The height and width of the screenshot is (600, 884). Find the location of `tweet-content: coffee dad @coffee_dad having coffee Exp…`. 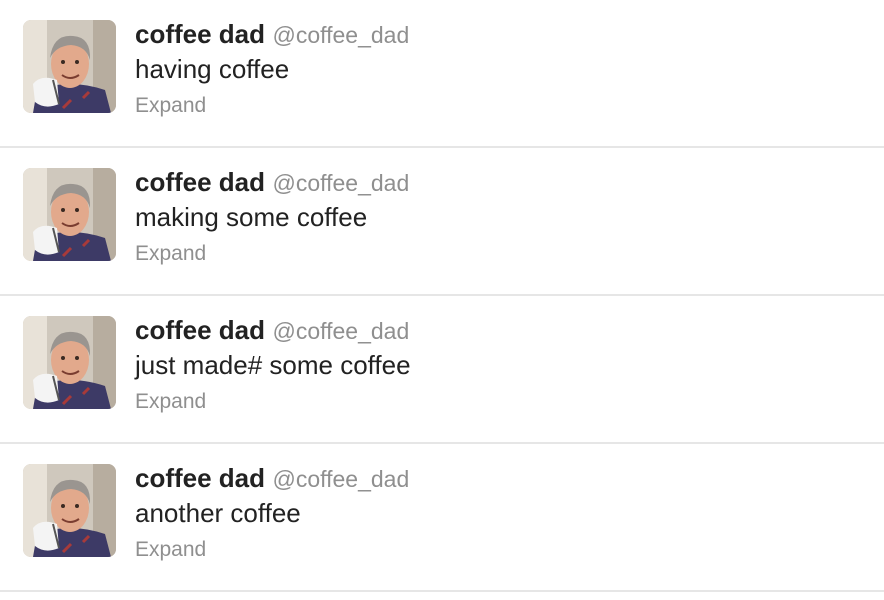

tweet-content: coffee dad @coffee_dad having coffee Exp… is located at coordinates (499, 68).